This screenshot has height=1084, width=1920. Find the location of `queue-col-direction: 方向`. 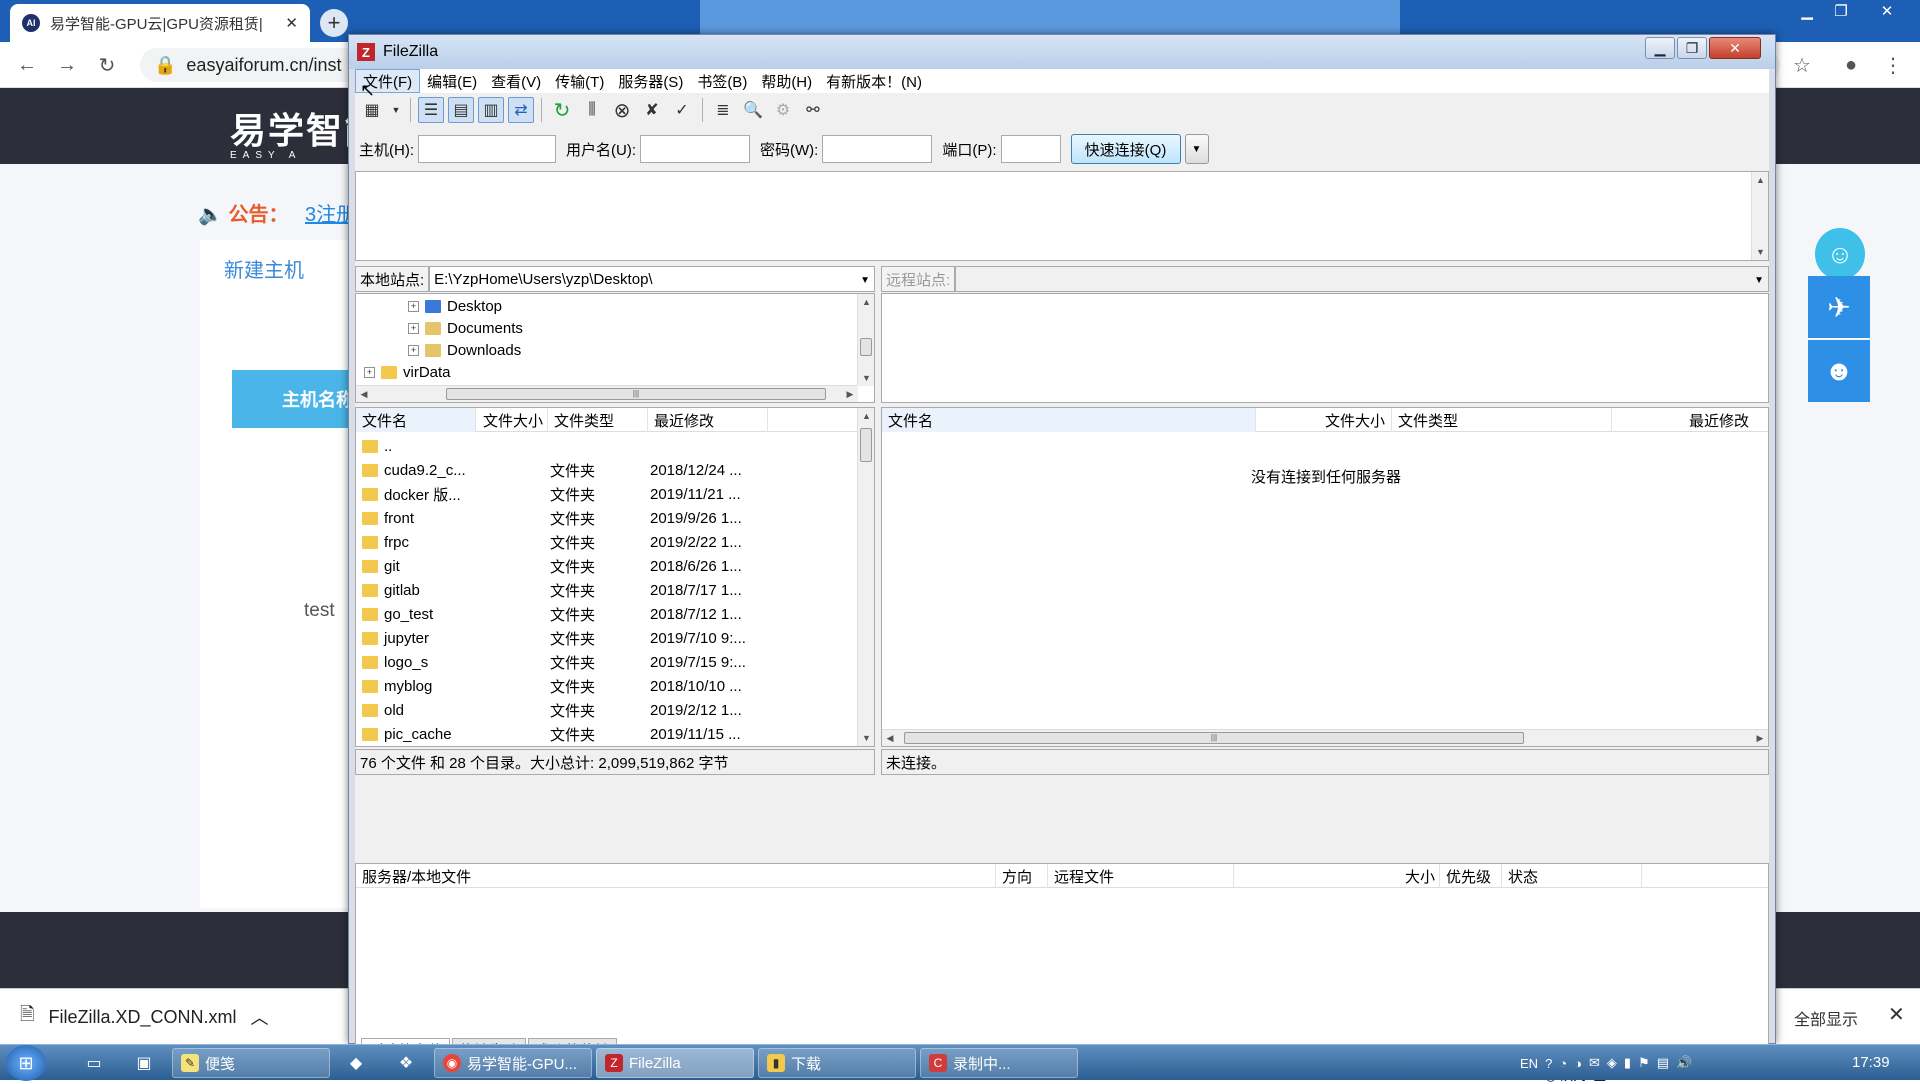

queue-col-direction: 方向 is located at coordinates (1022, 876).